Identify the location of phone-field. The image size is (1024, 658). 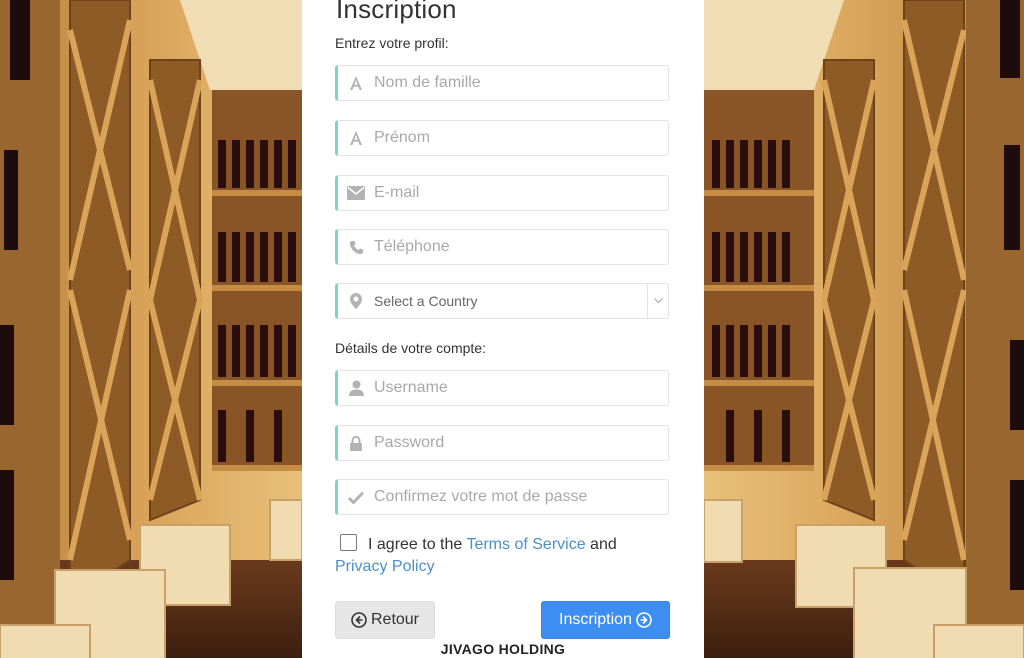
(502, 247).